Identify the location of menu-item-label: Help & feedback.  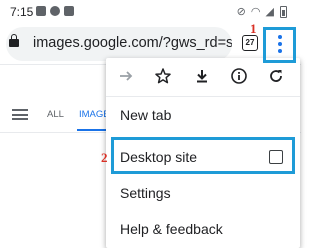
(171, 229).